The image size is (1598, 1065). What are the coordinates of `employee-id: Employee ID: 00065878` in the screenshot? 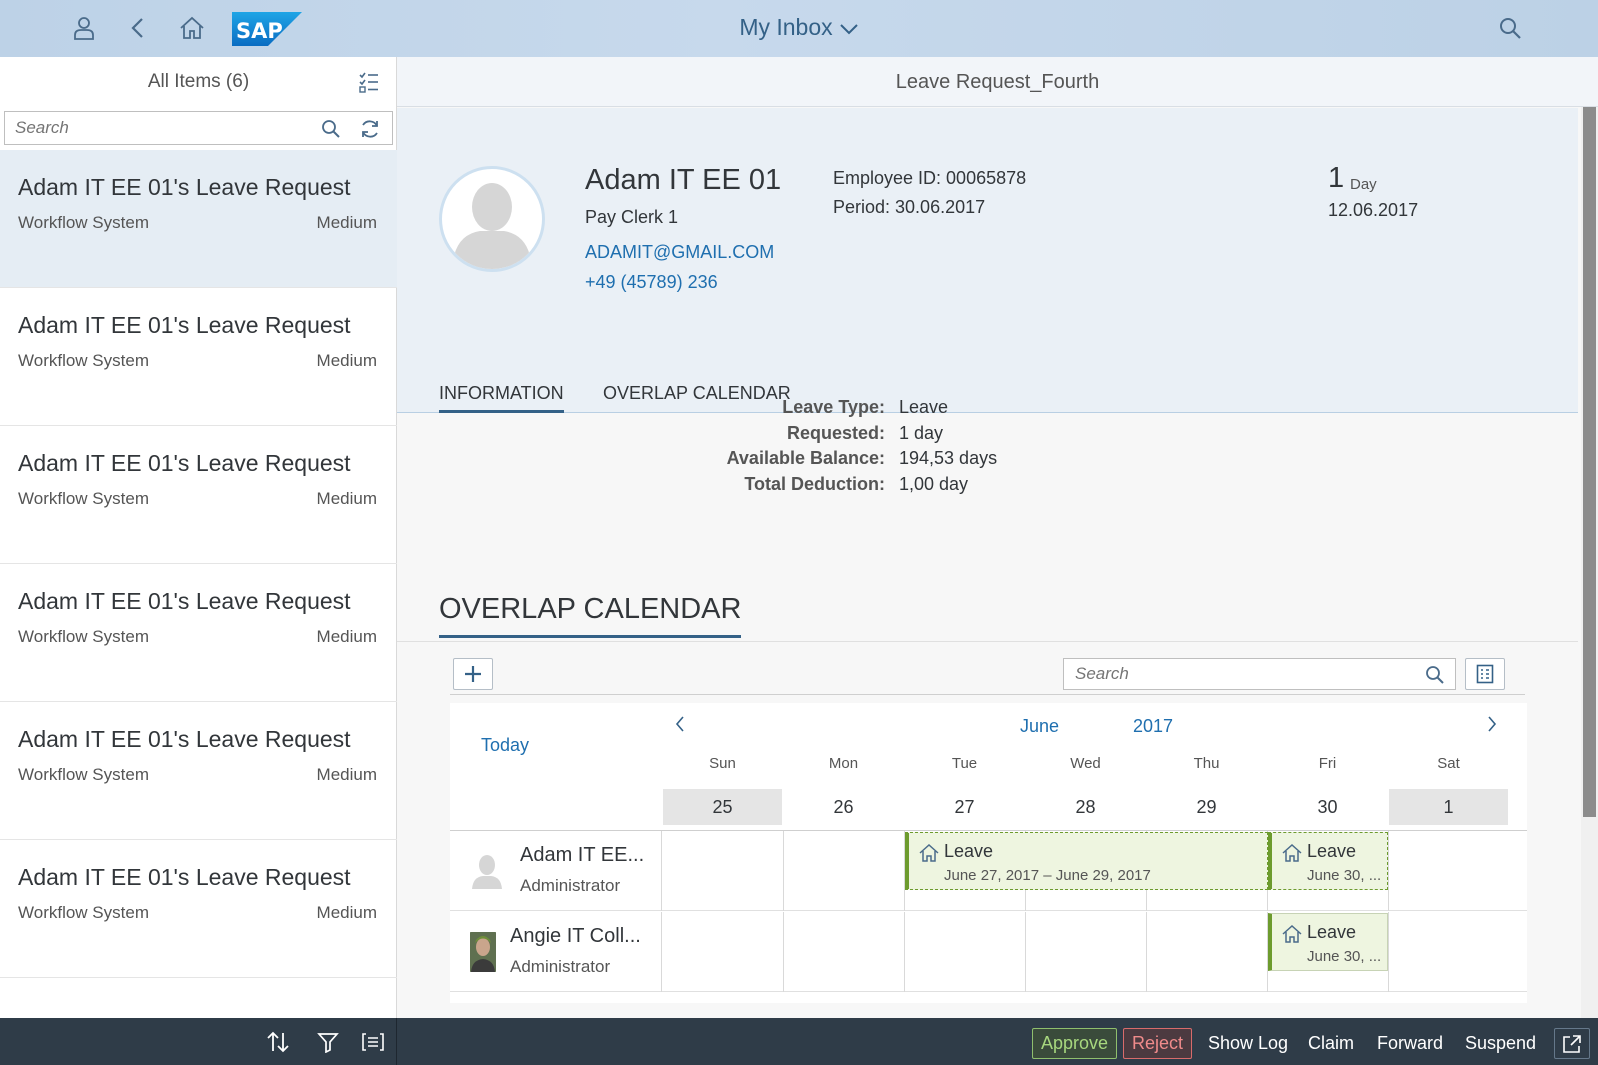 It's located at (930, 178).